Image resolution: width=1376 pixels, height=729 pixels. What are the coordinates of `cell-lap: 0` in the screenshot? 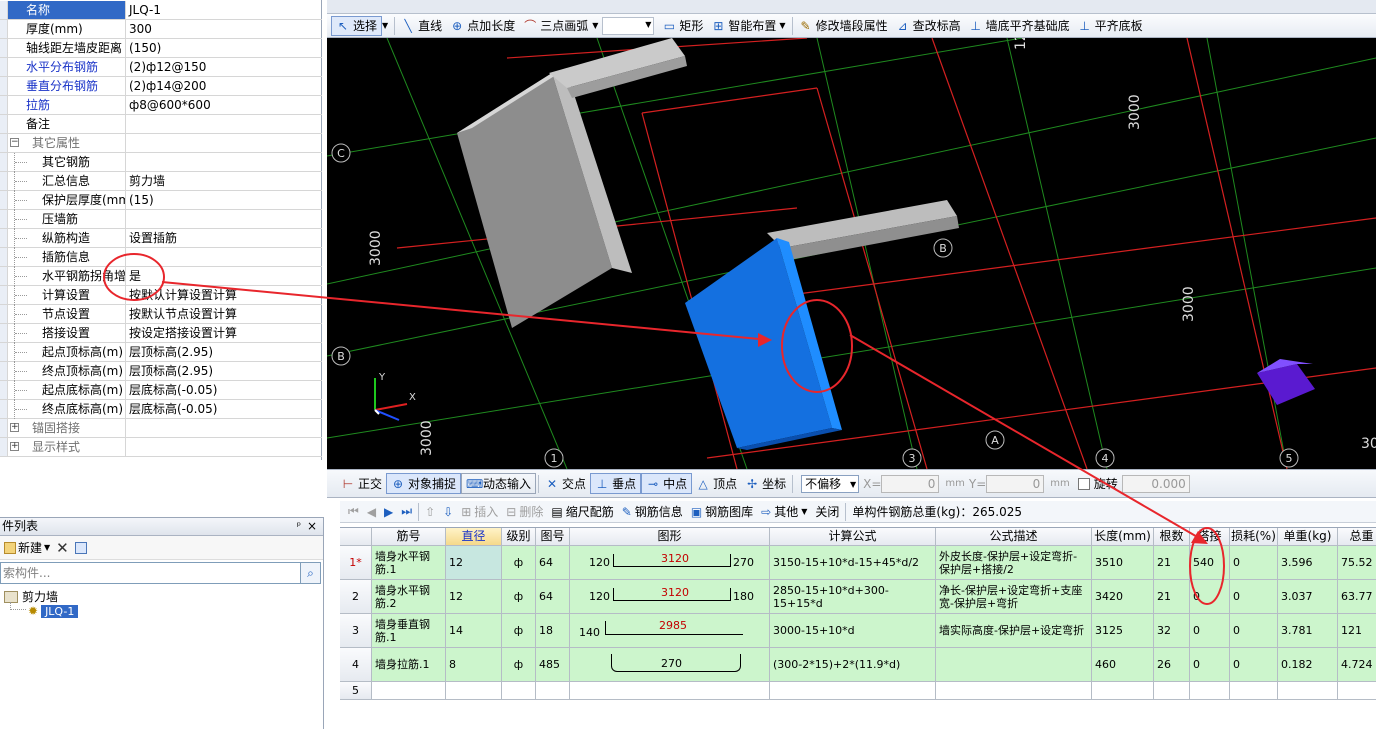 It's located at (1210, 597).